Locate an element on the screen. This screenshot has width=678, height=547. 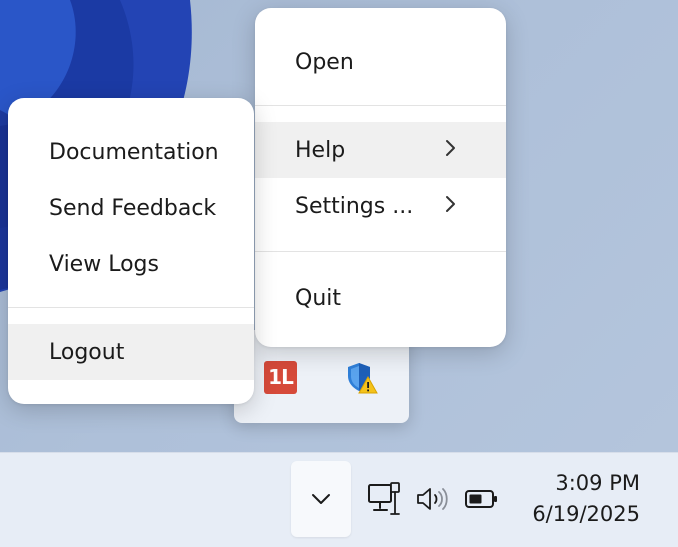
clock-date: 6/19/2025 is located at coordinates (586, 514).